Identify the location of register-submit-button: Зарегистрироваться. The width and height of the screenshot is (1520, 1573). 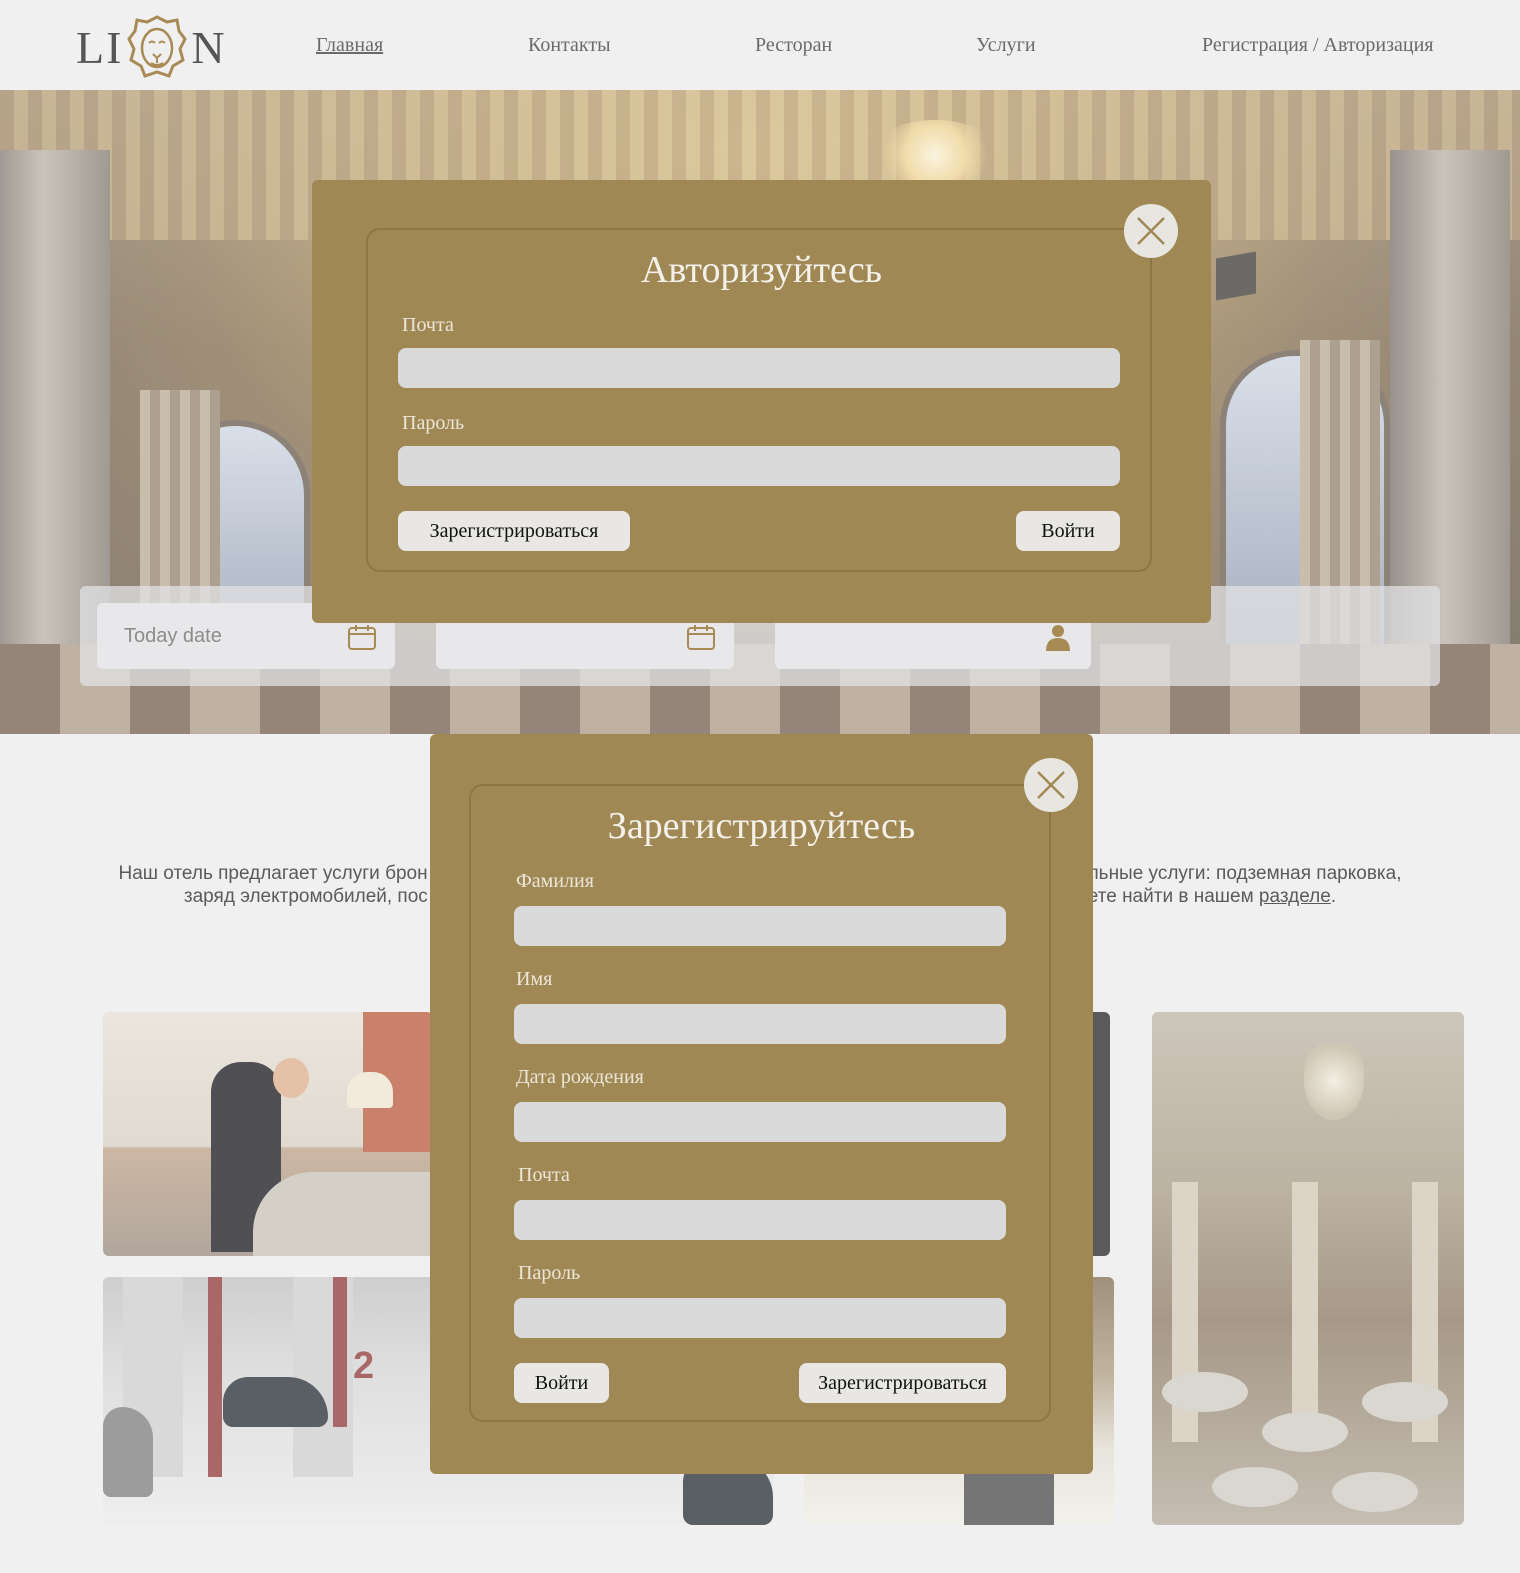
(902, 1383).